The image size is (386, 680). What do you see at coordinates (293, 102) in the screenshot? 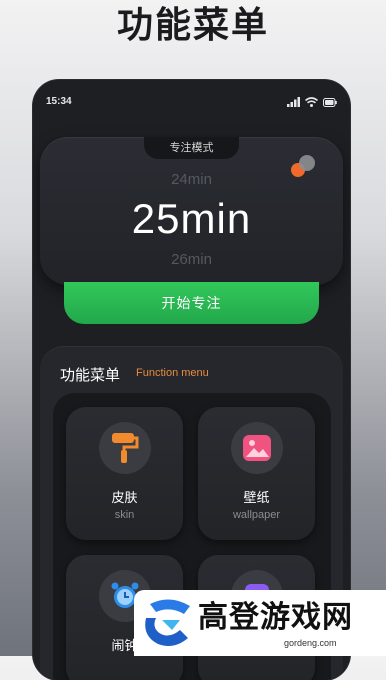
I see `signal-icon` at bounding box center [293, 102].